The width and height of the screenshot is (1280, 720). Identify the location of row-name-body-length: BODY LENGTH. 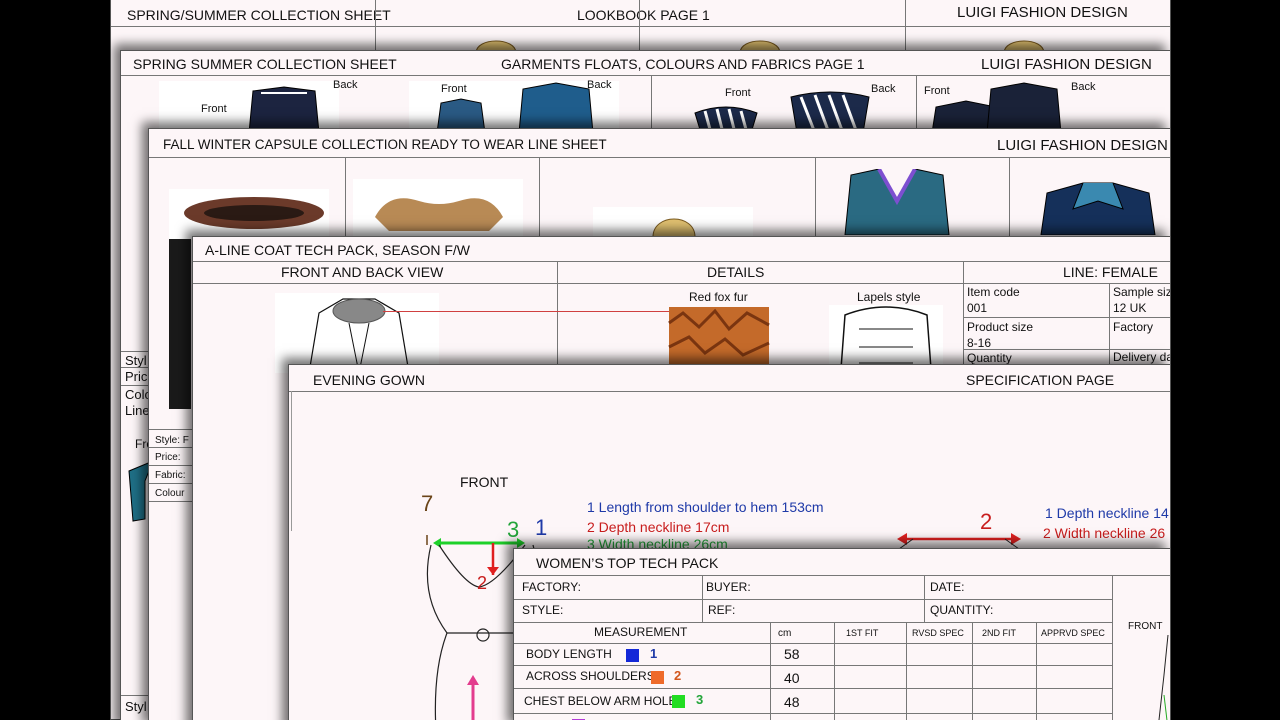
(569, 654).